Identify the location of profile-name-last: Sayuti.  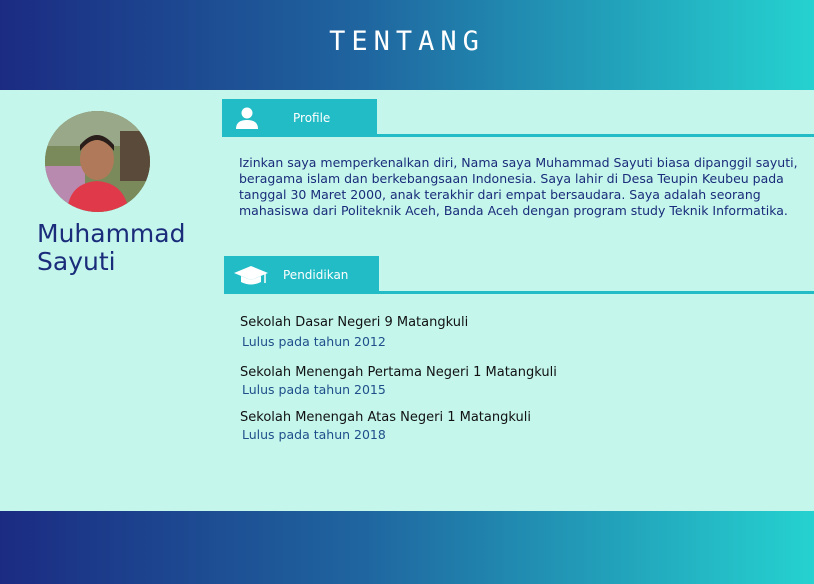
(76, 261).